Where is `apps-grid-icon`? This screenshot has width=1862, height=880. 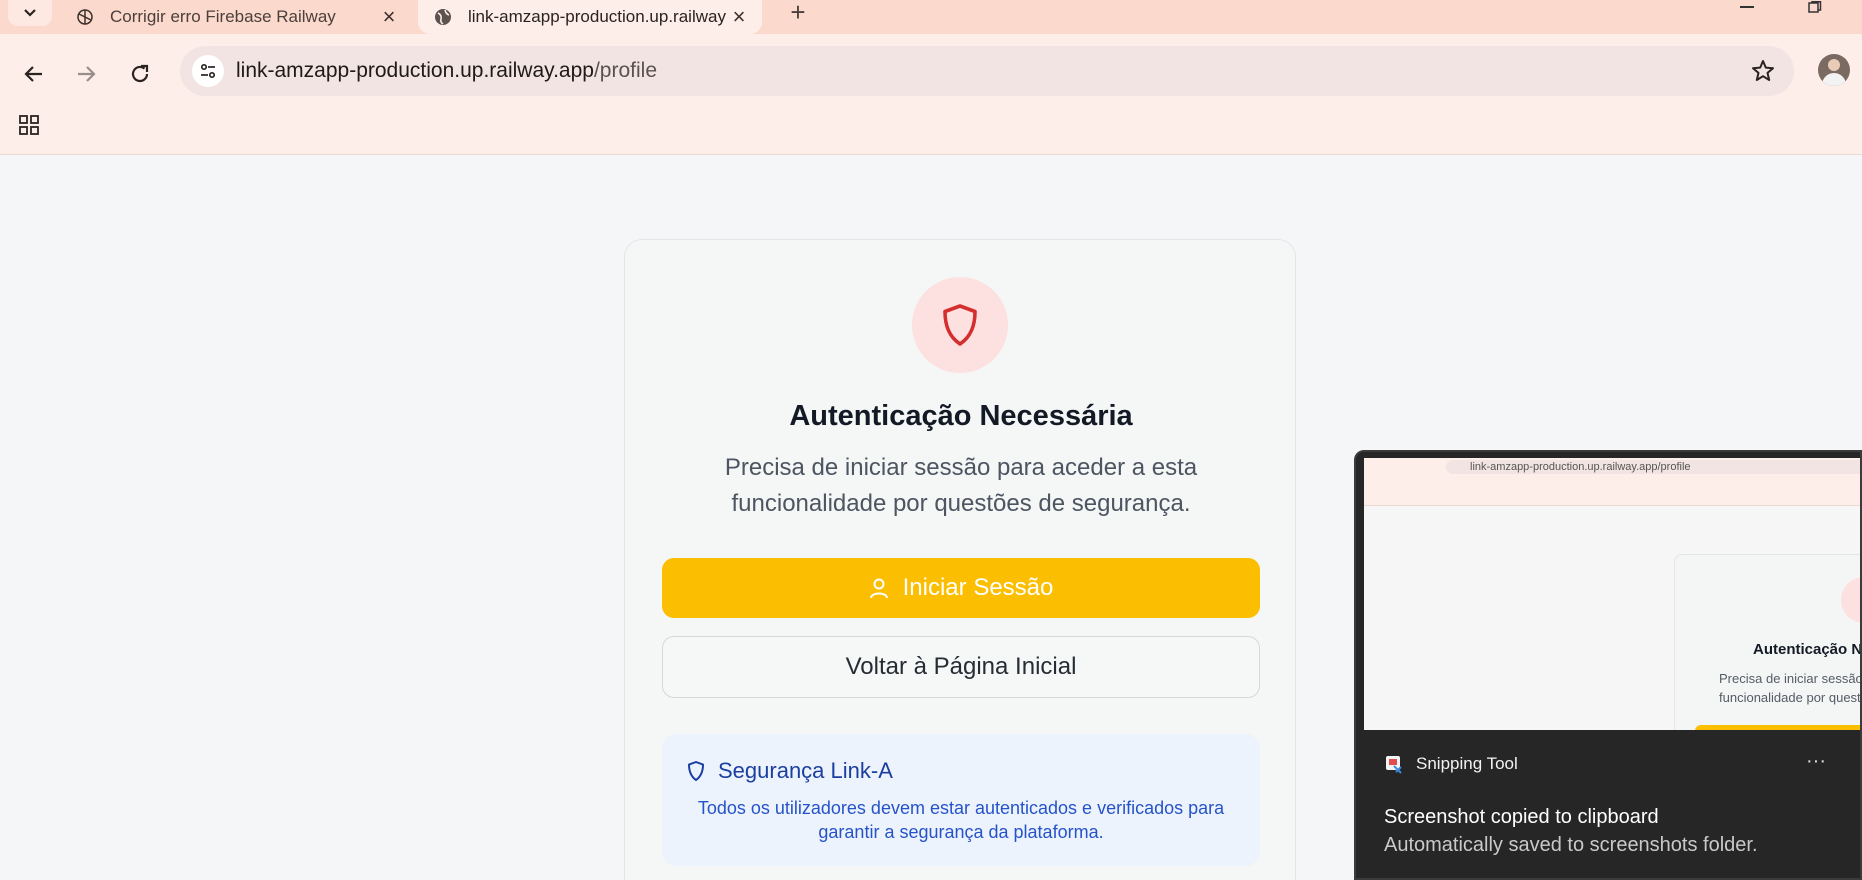 apps-grid-icon is located at coordinates (29, 125).